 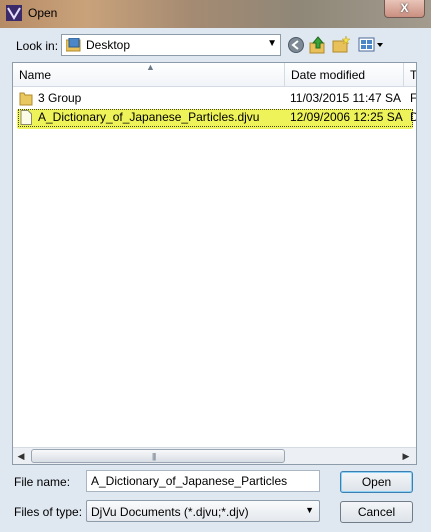 I want to click on file-icon, so click(x=26, y=117).